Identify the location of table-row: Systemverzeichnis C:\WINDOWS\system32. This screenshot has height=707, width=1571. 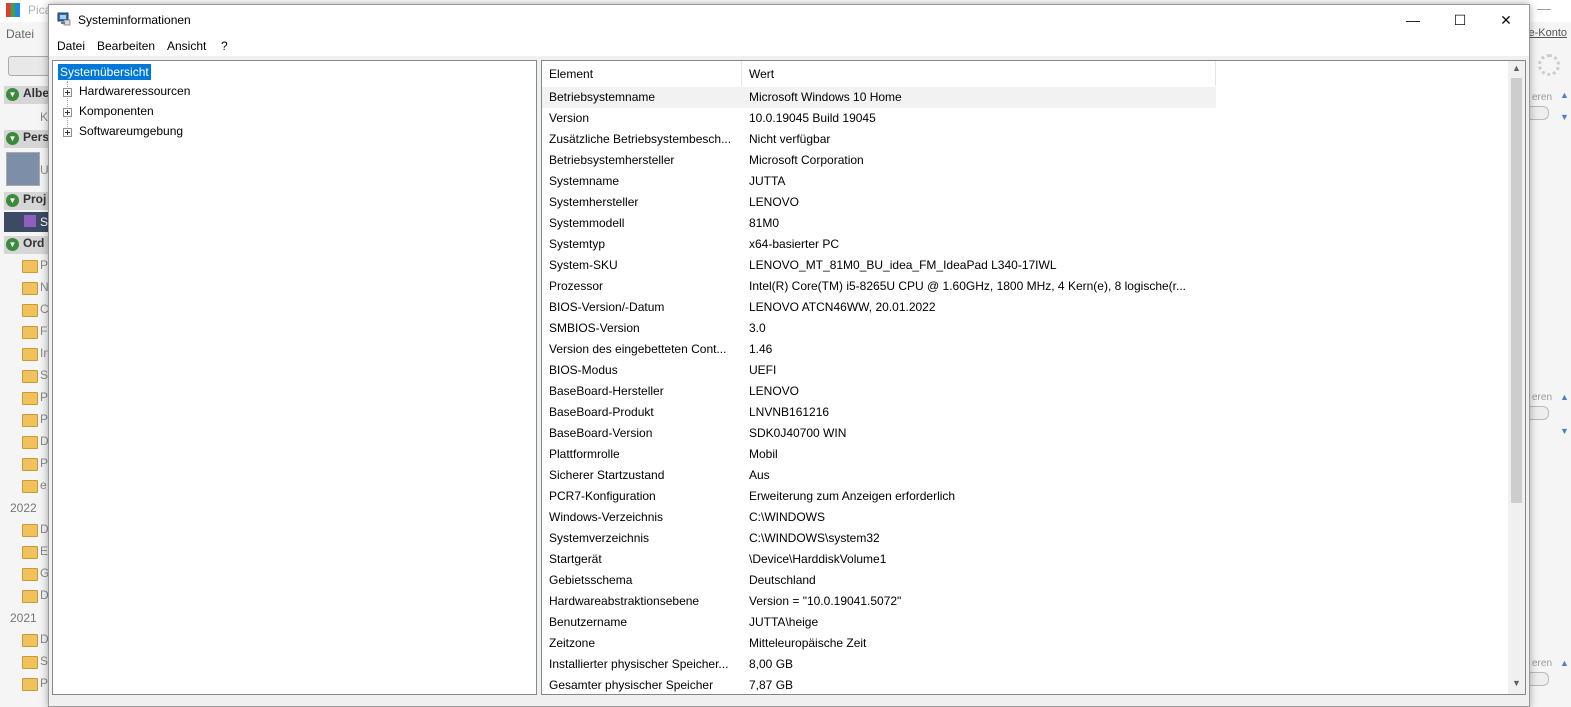
(879, 538).